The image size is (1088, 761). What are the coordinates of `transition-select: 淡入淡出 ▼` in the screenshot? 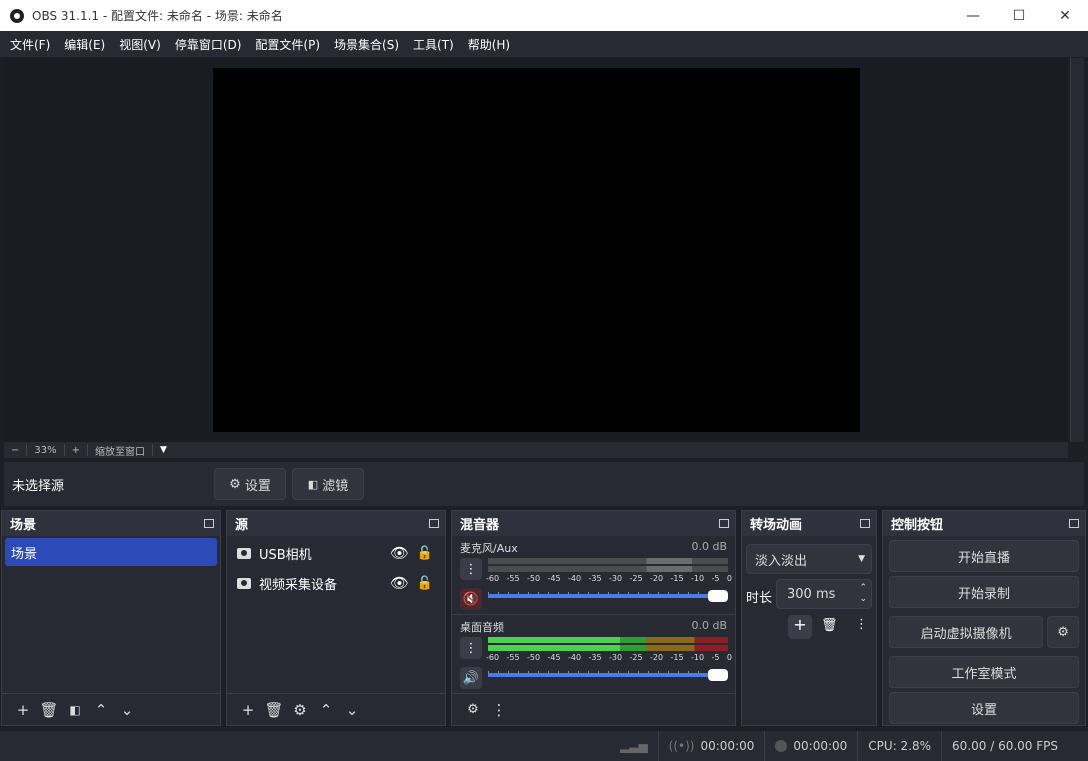 It's located at (809, 559).